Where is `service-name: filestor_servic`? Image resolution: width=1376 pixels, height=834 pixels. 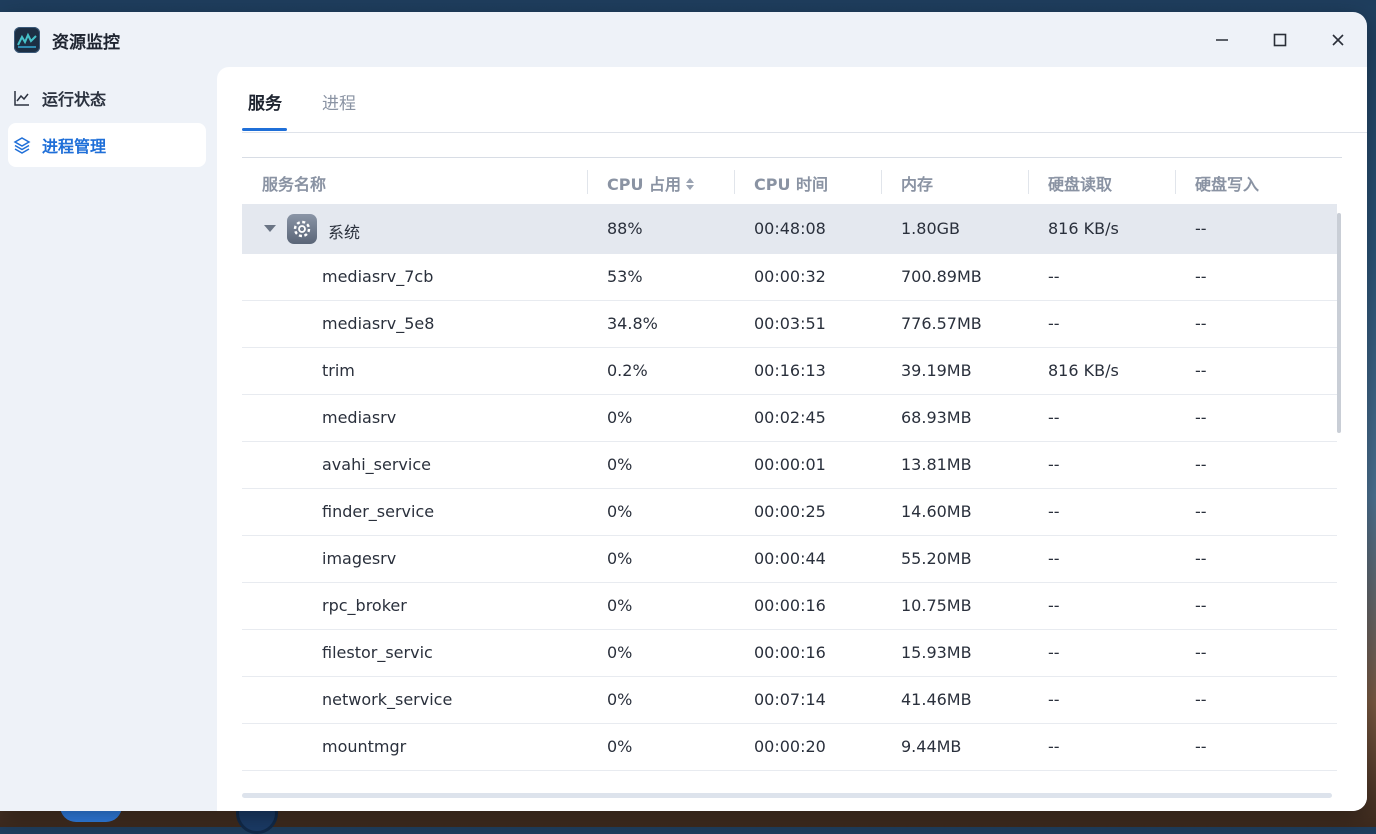 service-name: filestor_servic is located at coordinates (377, 652).